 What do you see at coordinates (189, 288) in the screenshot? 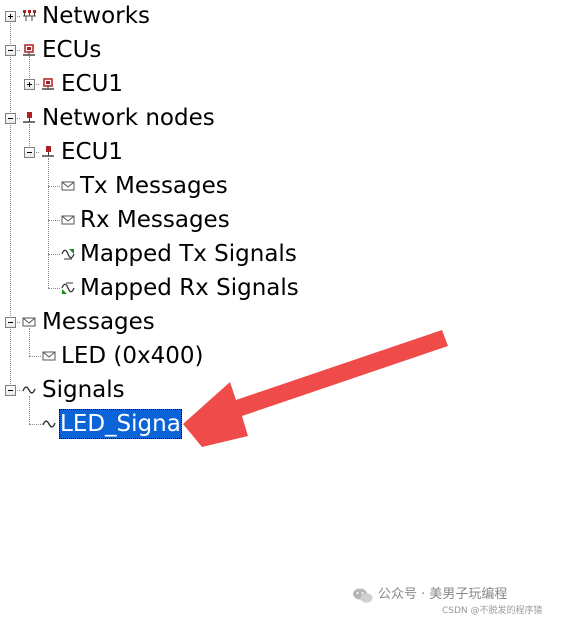
I see `tree-item-mapped-rx-signals: Mapped Rx Signals` at bounding box center [189, 288].